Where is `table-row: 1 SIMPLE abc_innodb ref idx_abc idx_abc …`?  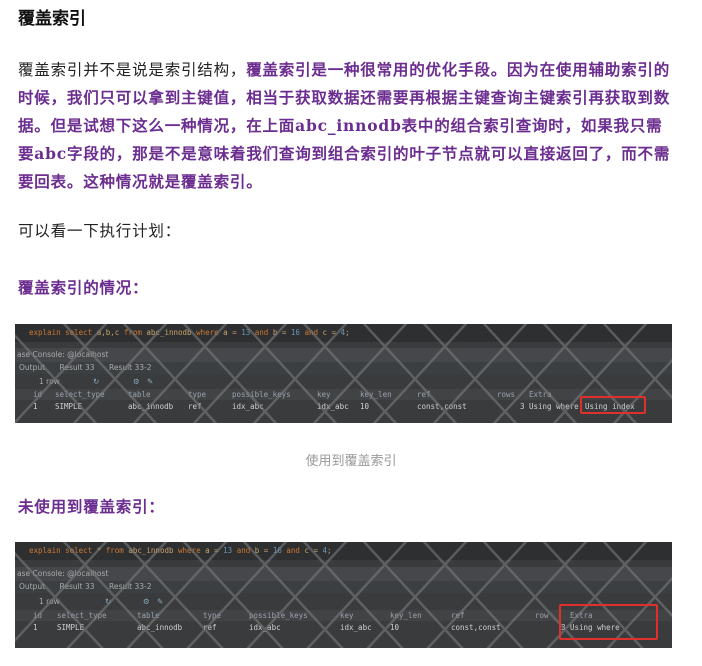
table-row: 1 SIMPLE abc_innodb ref idx_abc idx_abc … is located at coordinates (334, 406).